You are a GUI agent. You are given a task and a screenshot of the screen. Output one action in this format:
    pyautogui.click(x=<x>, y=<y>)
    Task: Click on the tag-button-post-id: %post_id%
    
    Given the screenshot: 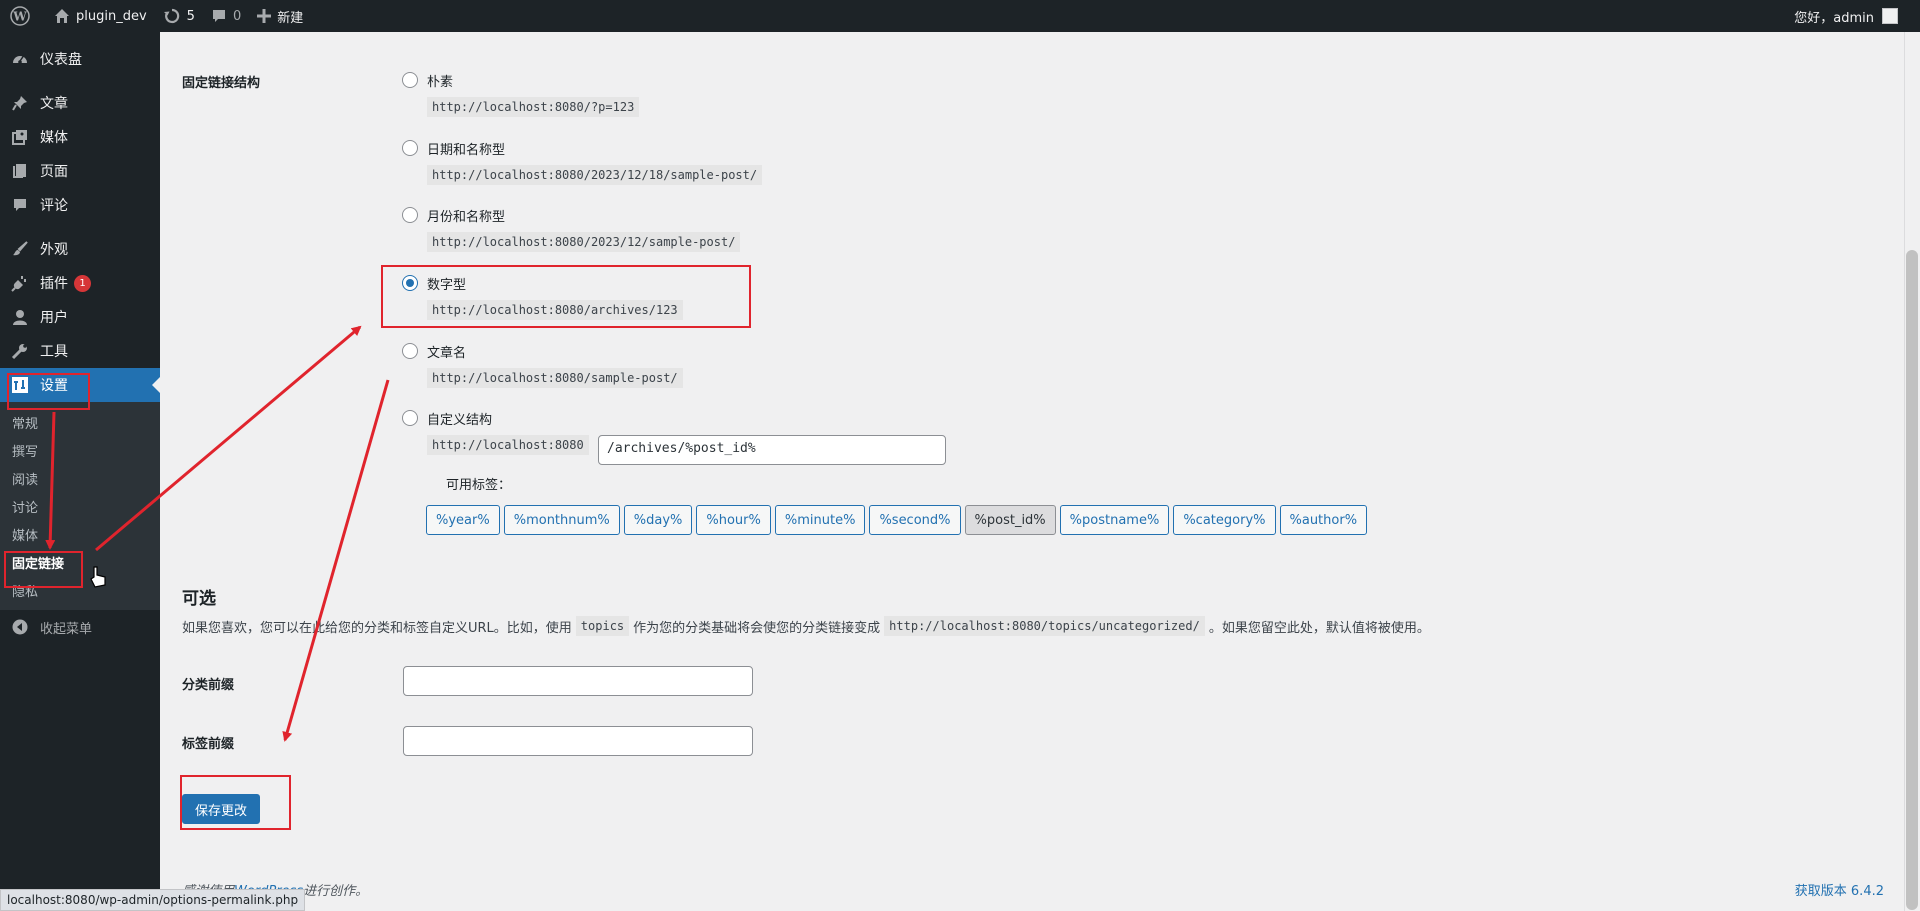 What is the action you would take?
    pyautogui.click(x=1010, y=520)
    